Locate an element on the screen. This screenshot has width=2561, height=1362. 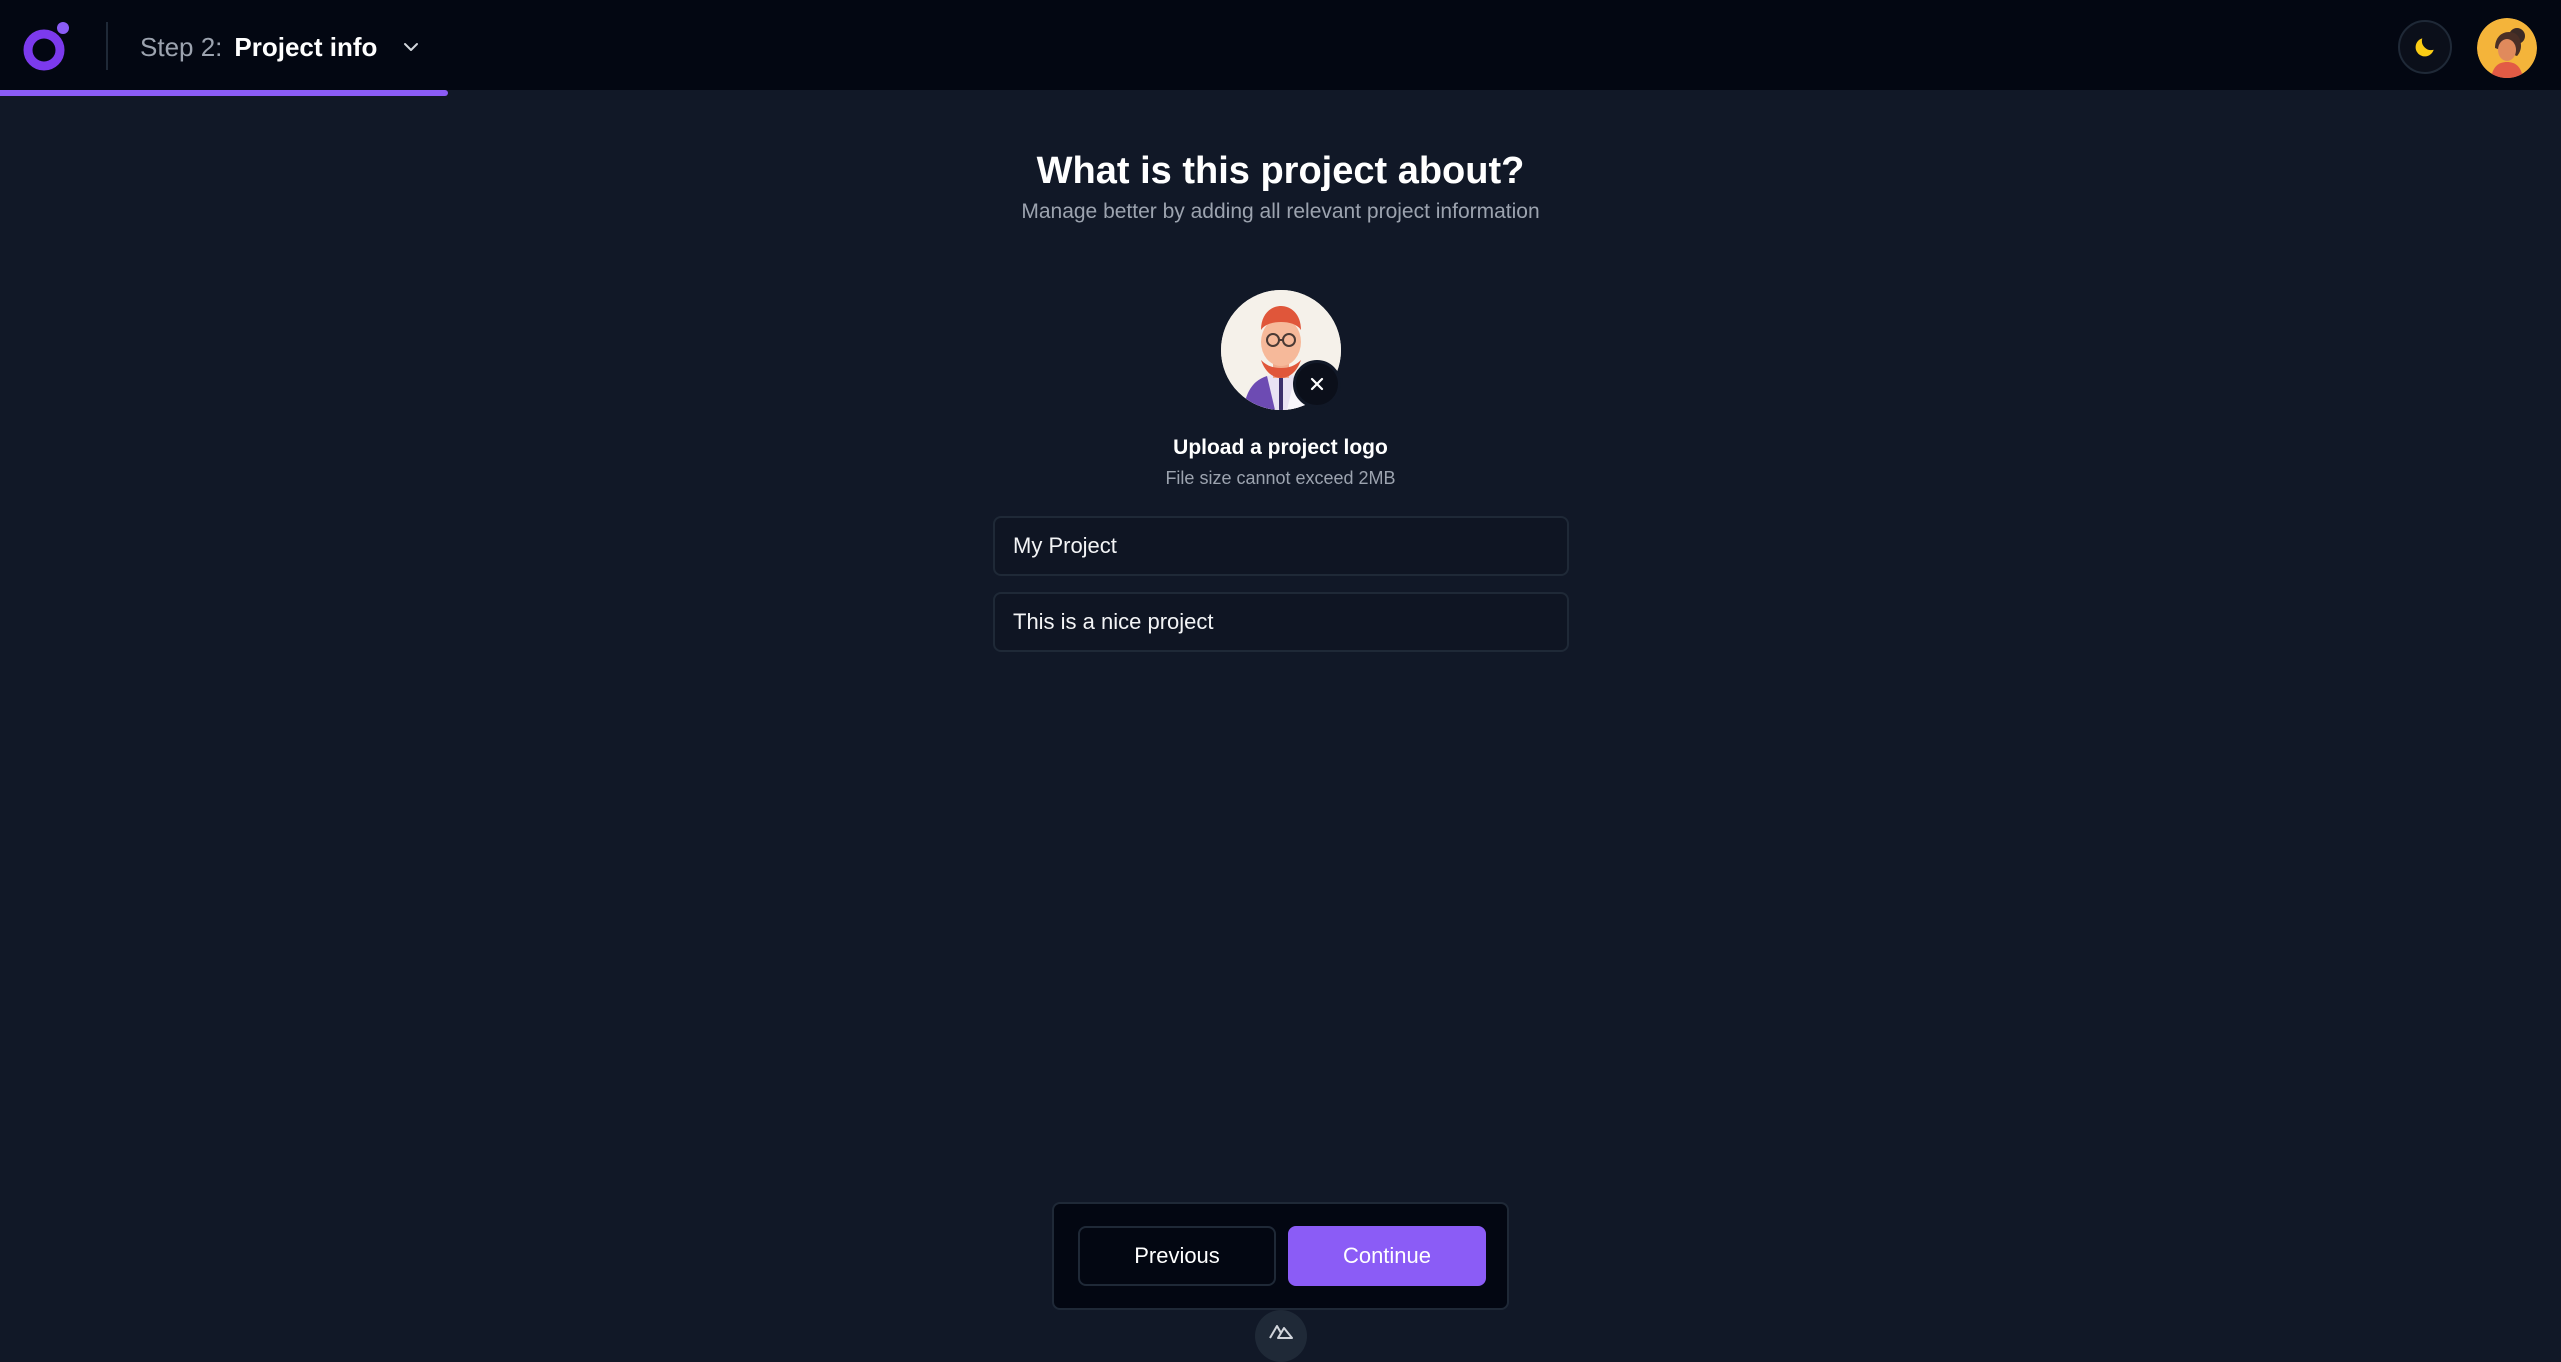
step-switcher: Step 2: Project info is located at coordinates (281, 47).